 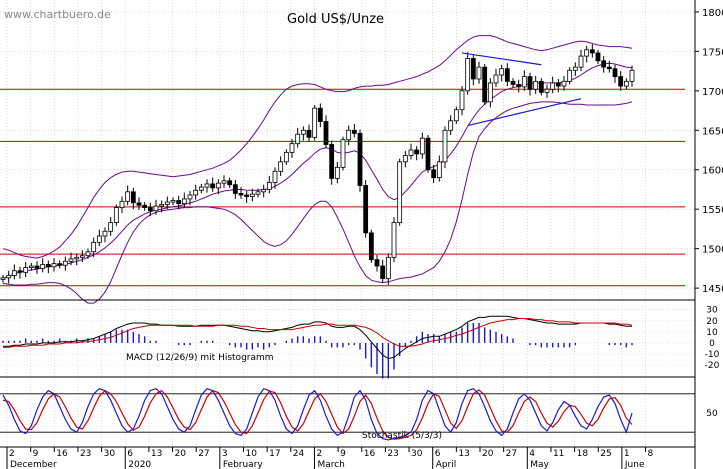 What do you see at coordinates (330, 464) in the screenshot?
I see `month-label: March` at bounding box center [330, 464].